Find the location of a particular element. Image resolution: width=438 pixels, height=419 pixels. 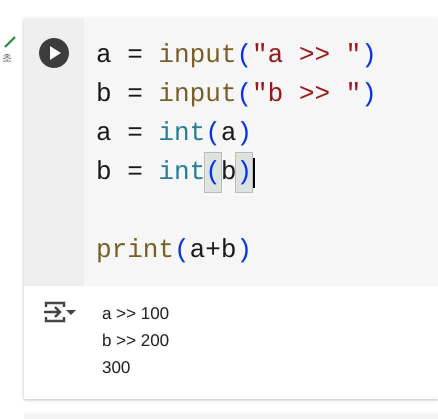

code-token: b is located at coordinates (228, 172).